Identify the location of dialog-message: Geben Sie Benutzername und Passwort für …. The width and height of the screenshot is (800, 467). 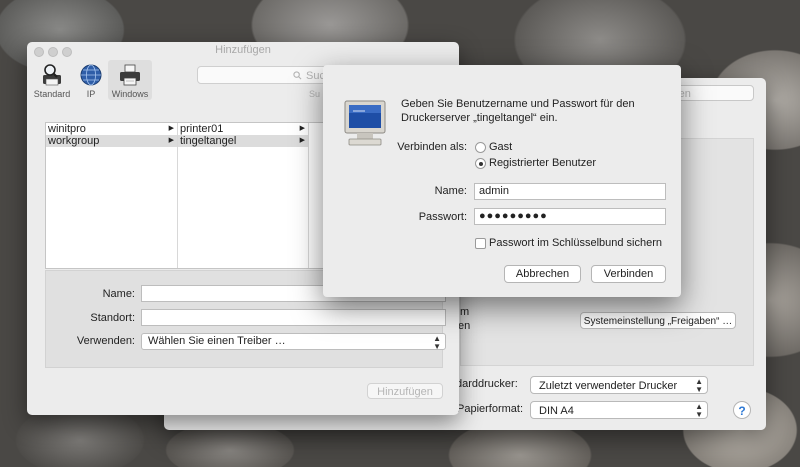
(518, 111).